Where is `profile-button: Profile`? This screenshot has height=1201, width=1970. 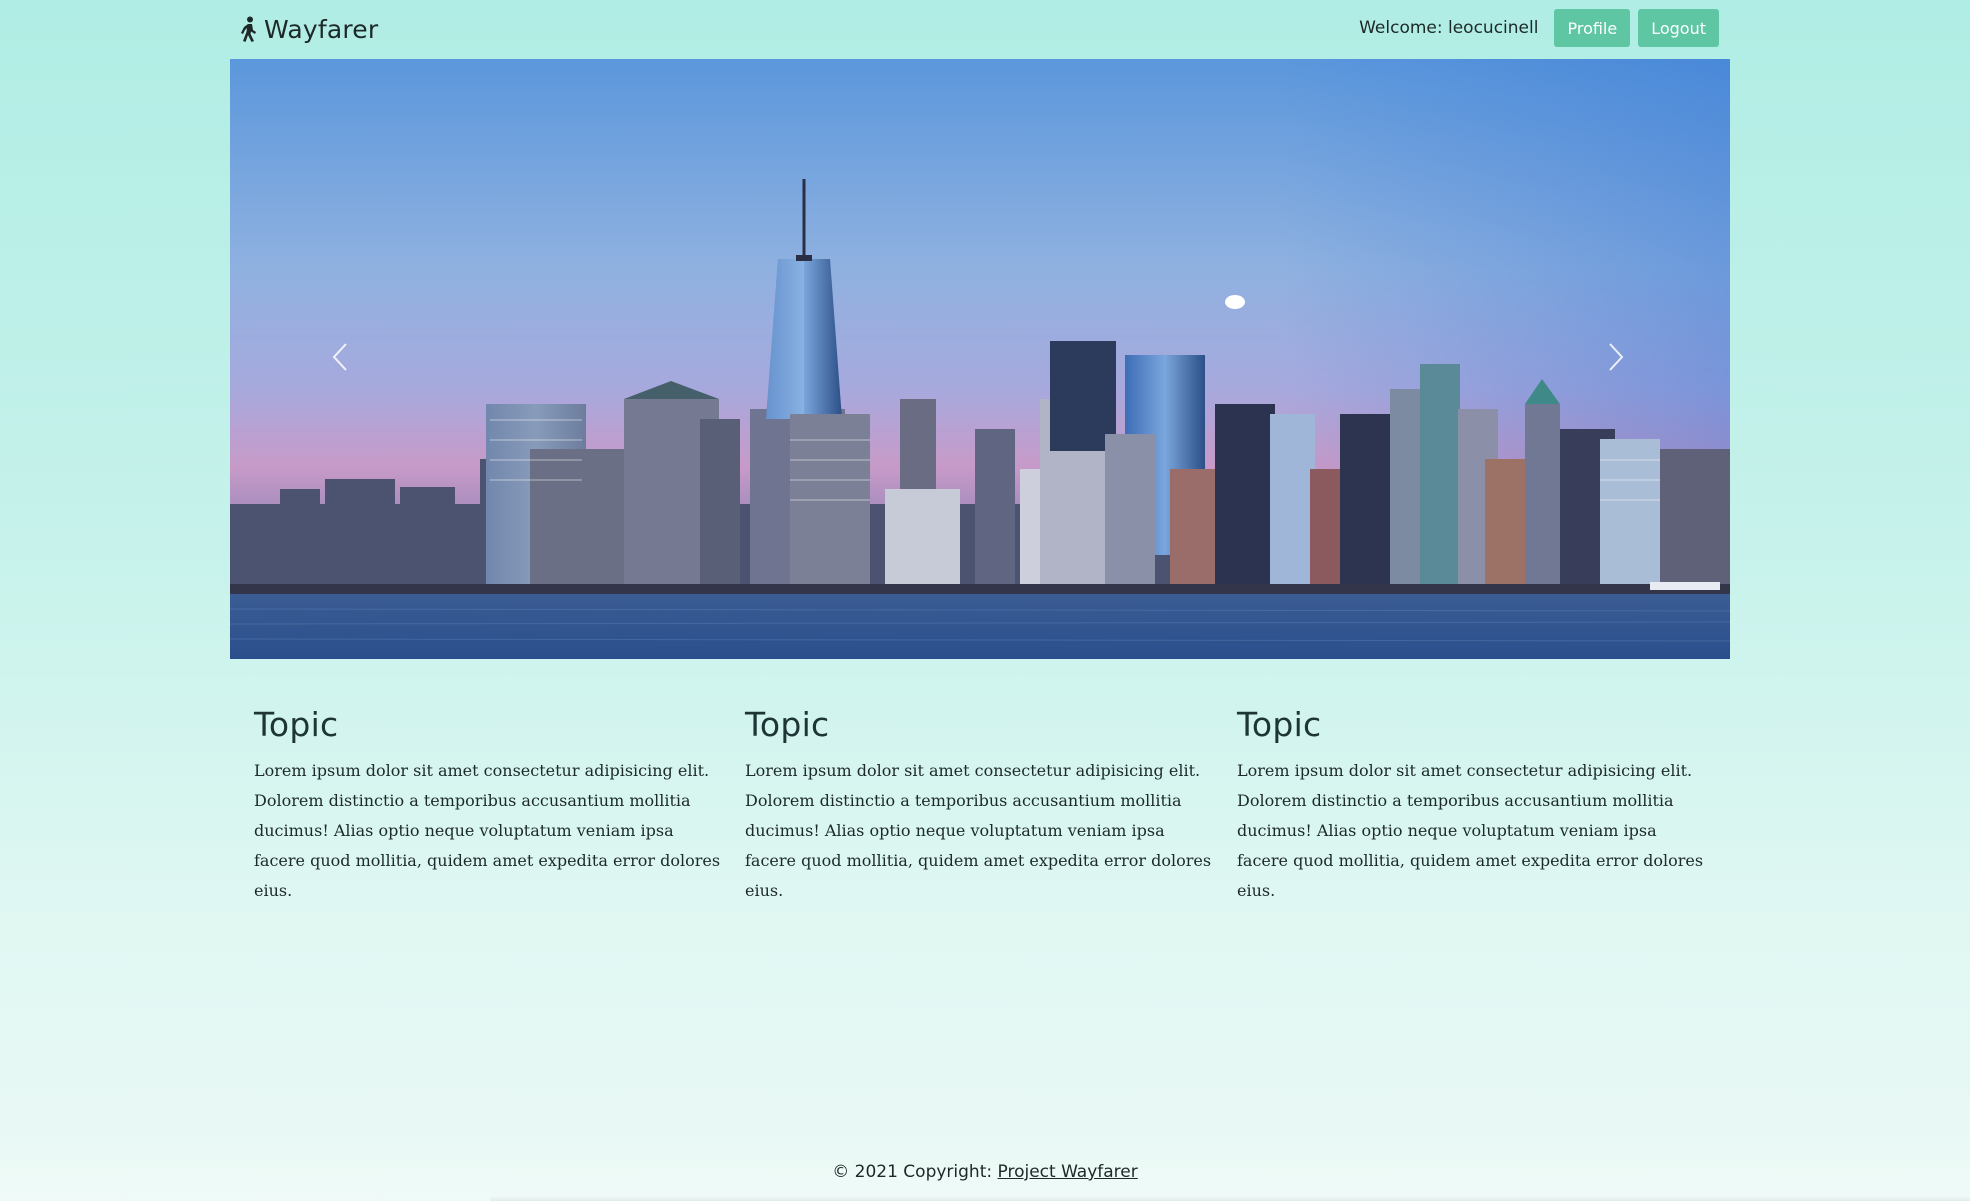 profile-button: Profile is located at coordinates (1592, 28).